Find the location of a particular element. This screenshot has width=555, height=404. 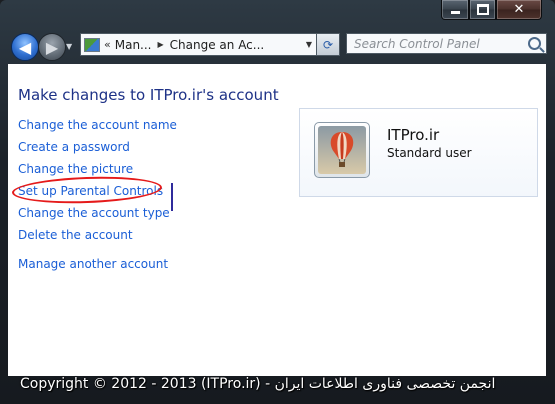

maximize-button is located at coordinates (482, 10).